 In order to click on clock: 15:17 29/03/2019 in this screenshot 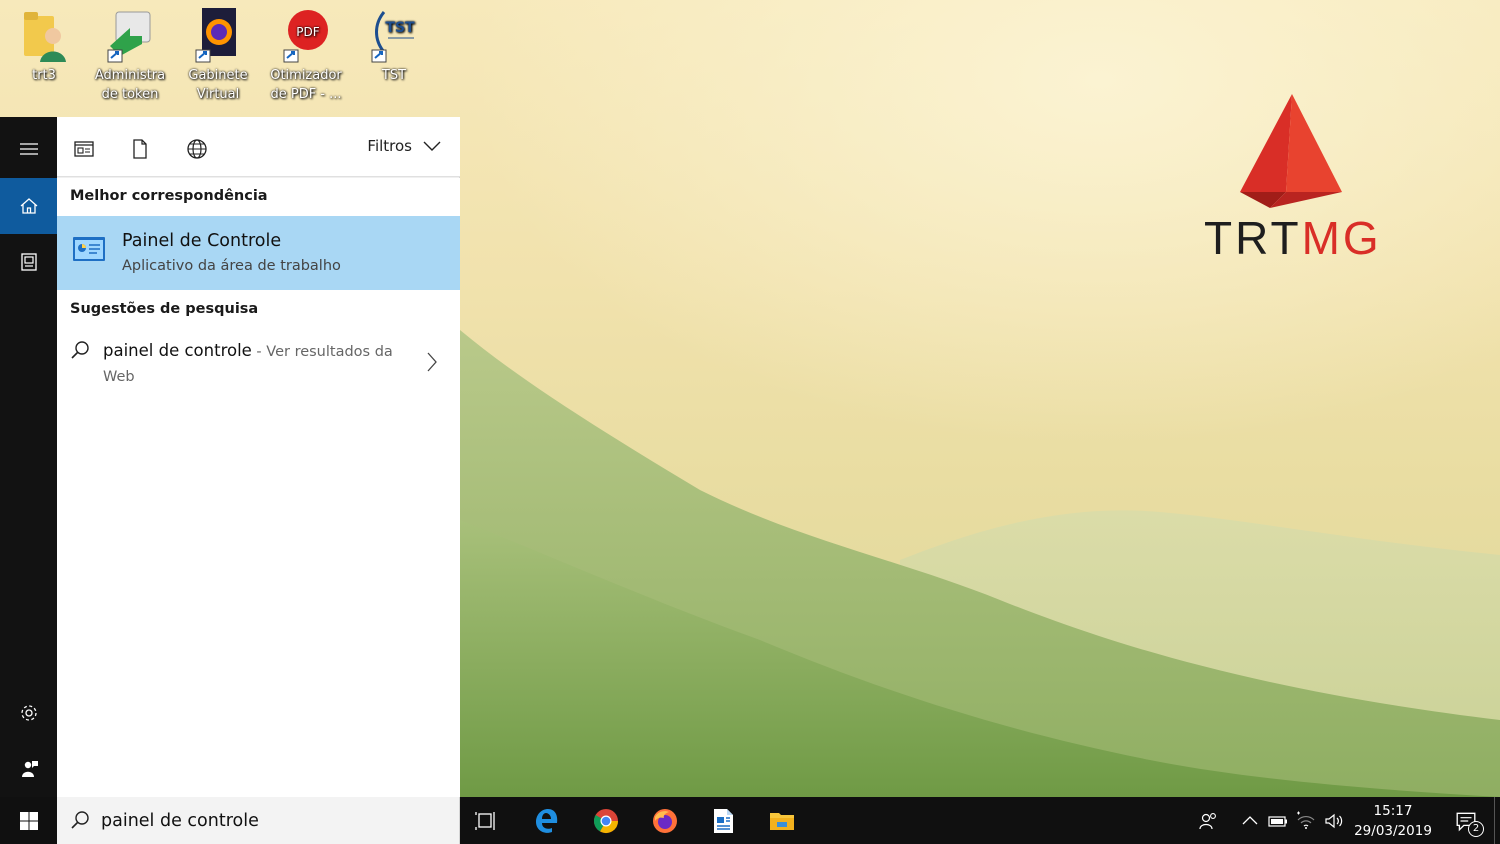, I will do `click(1393, 821)`.